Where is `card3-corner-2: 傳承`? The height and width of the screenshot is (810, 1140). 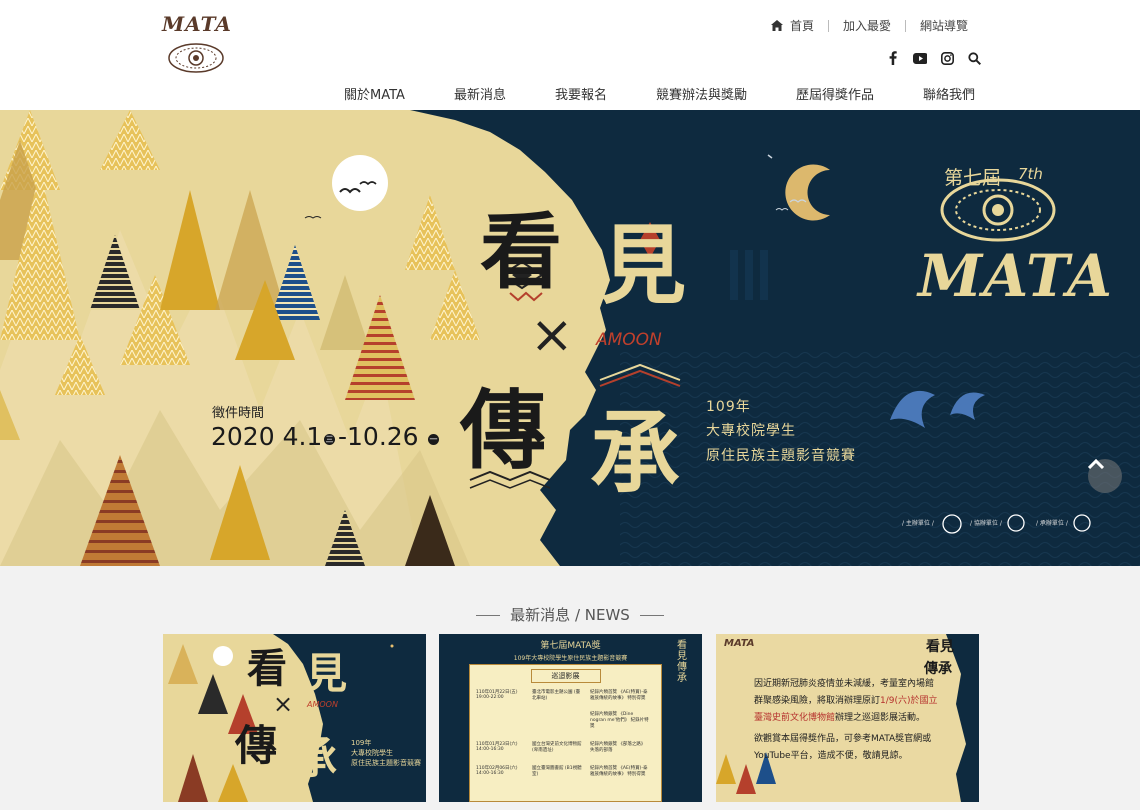
card3-corner-2: 傳承 is located at coordinates (938, 669).